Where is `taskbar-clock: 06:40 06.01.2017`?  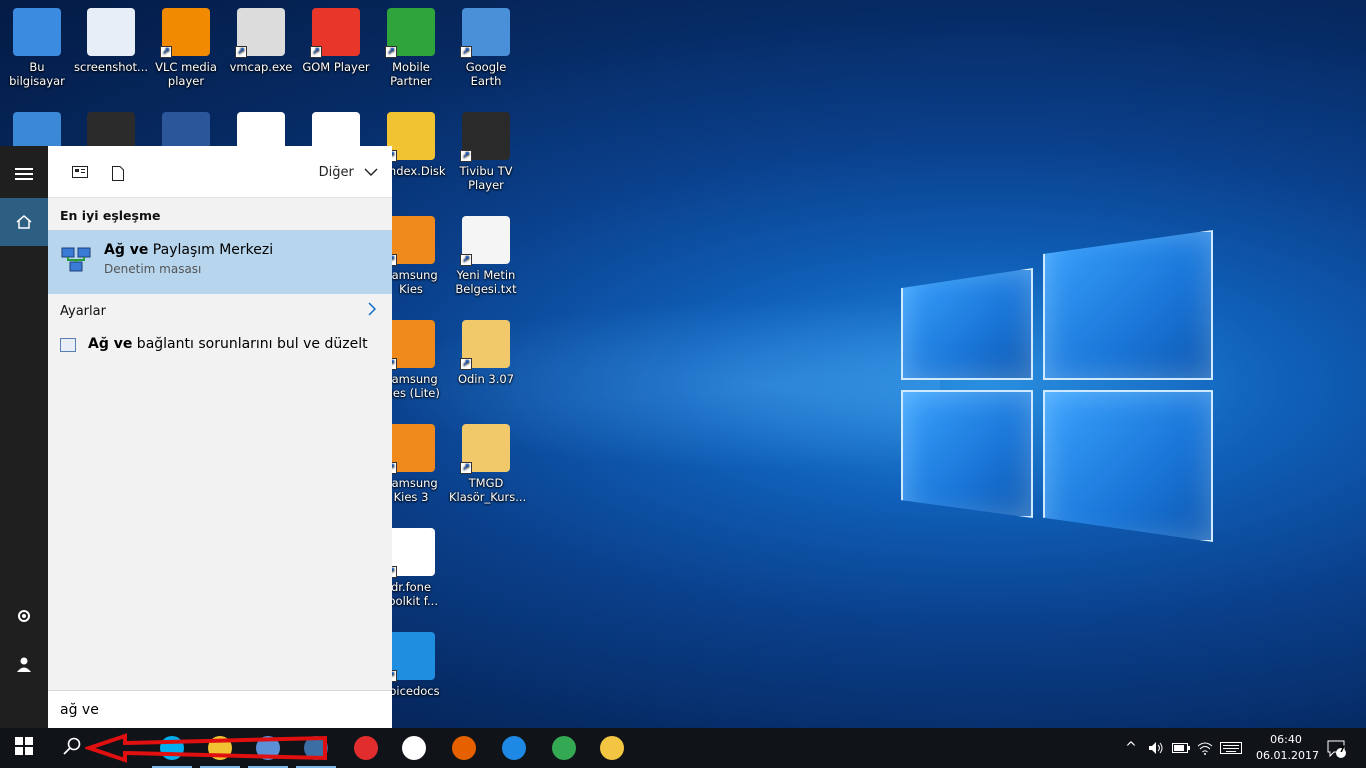 taskbar-clock: 06:40 06.01.2017 is located at coordinates (1287, 748).